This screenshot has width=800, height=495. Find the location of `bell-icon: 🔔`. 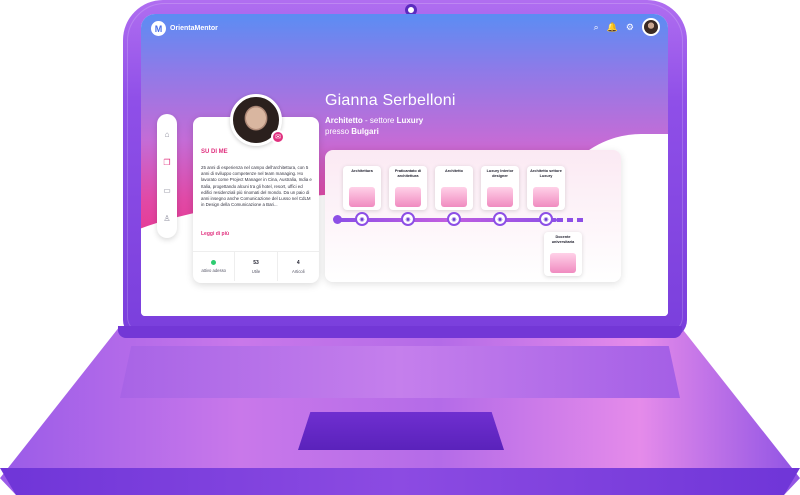

bell-icon: 🔔 is located at coordinates (612, 27).